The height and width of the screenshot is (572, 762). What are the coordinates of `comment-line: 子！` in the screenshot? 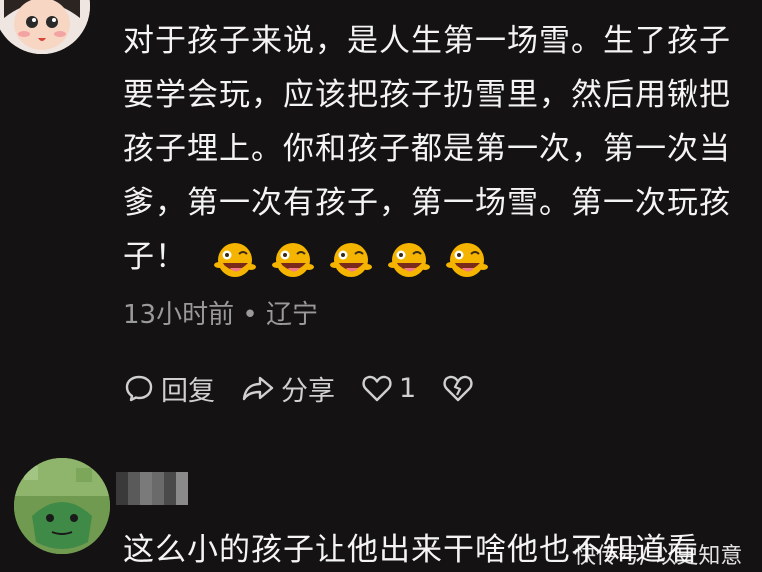 It's located at (155, 257).